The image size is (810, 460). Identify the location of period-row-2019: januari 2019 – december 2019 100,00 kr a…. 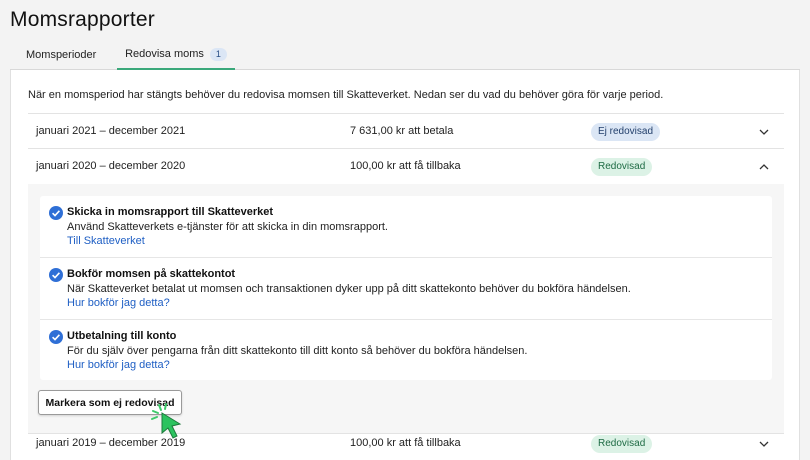
(406, 443).